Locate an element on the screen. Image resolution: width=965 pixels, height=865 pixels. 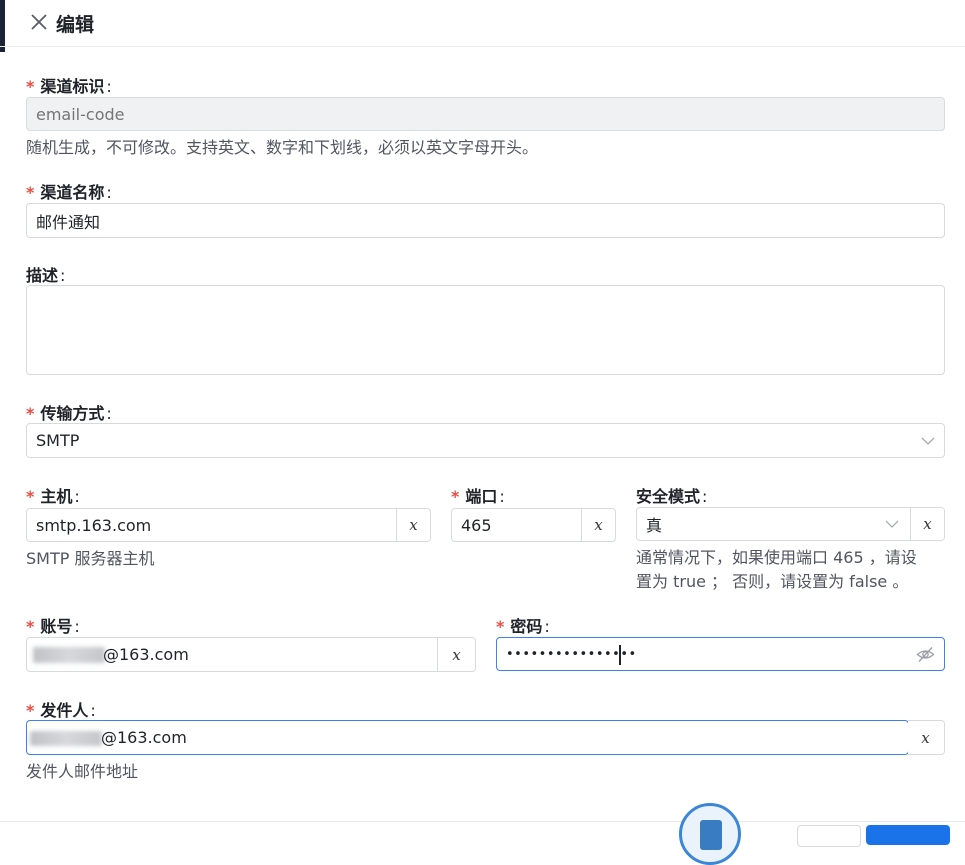
transport-select: SMTP is located at coordinates (485, 440).